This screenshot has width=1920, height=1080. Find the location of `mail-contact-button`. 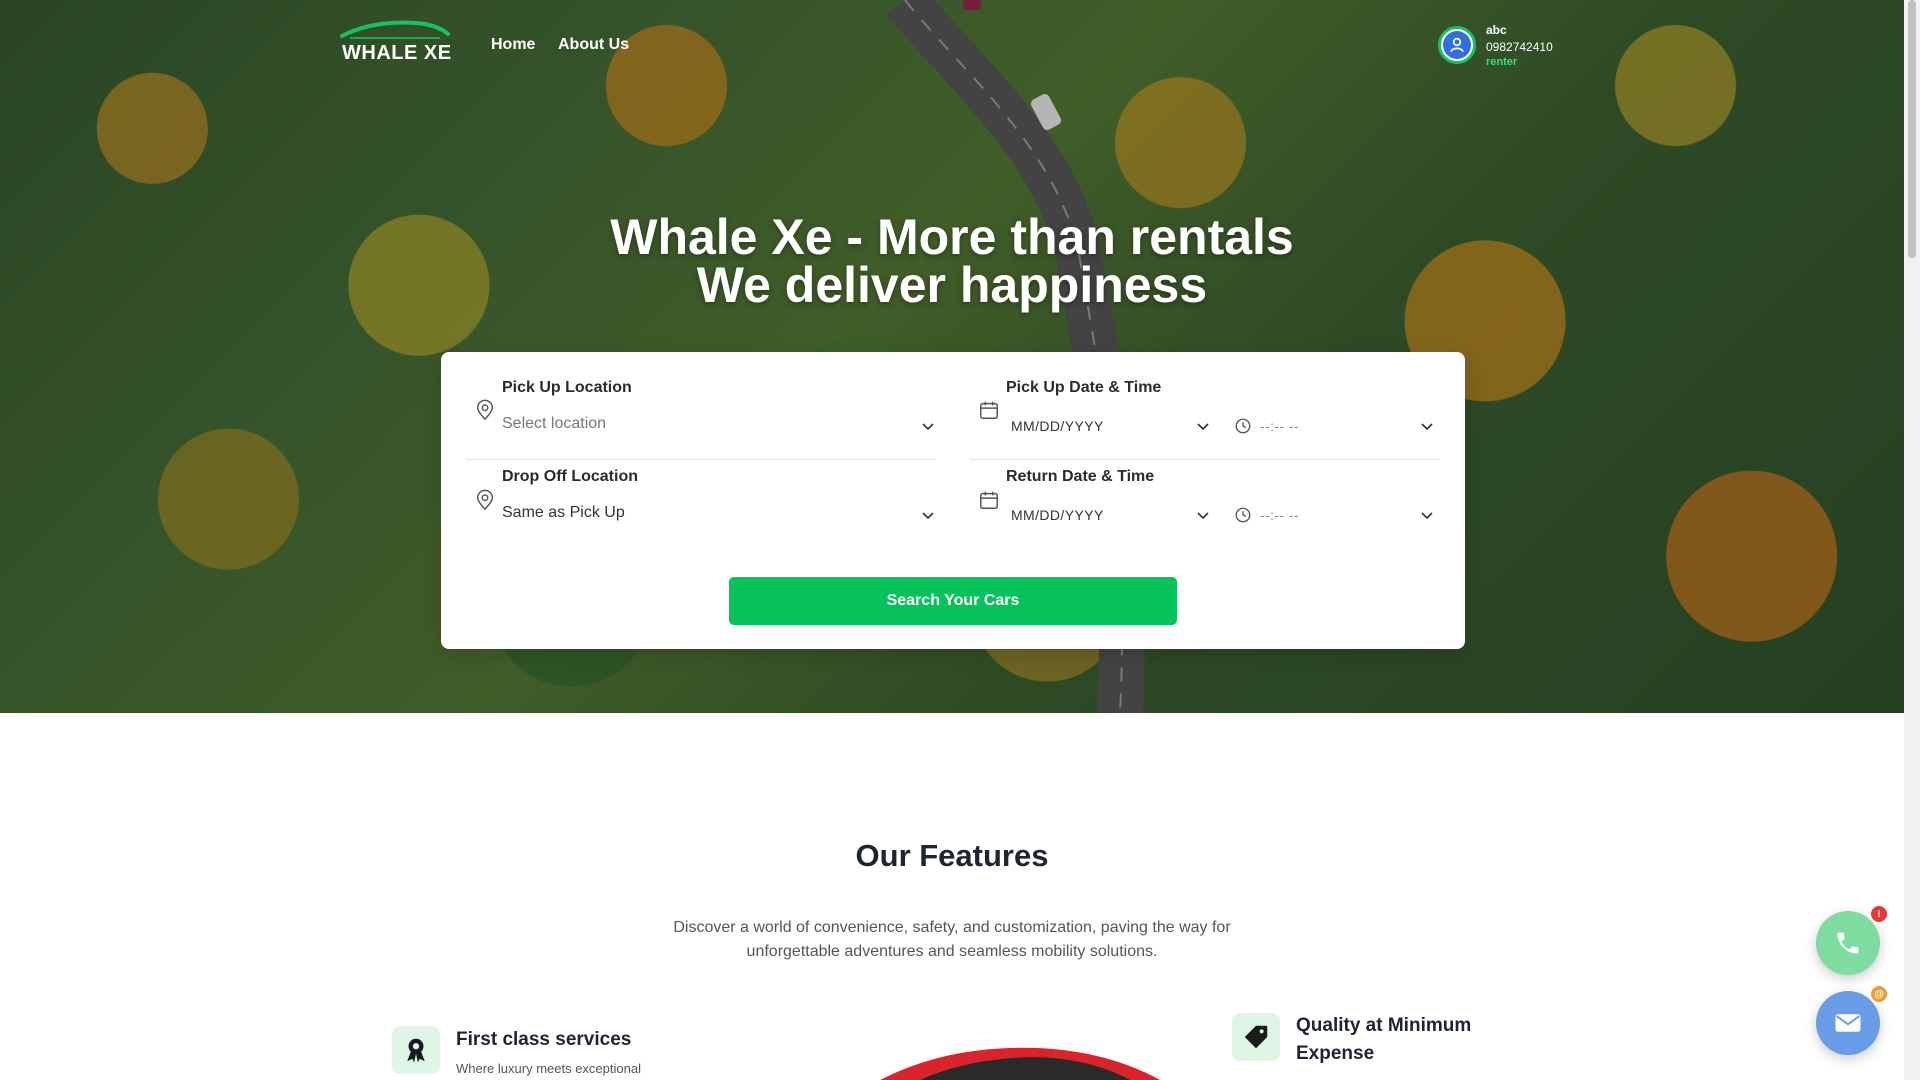

mail-contact-button is located at coordinates (1848, 1023).